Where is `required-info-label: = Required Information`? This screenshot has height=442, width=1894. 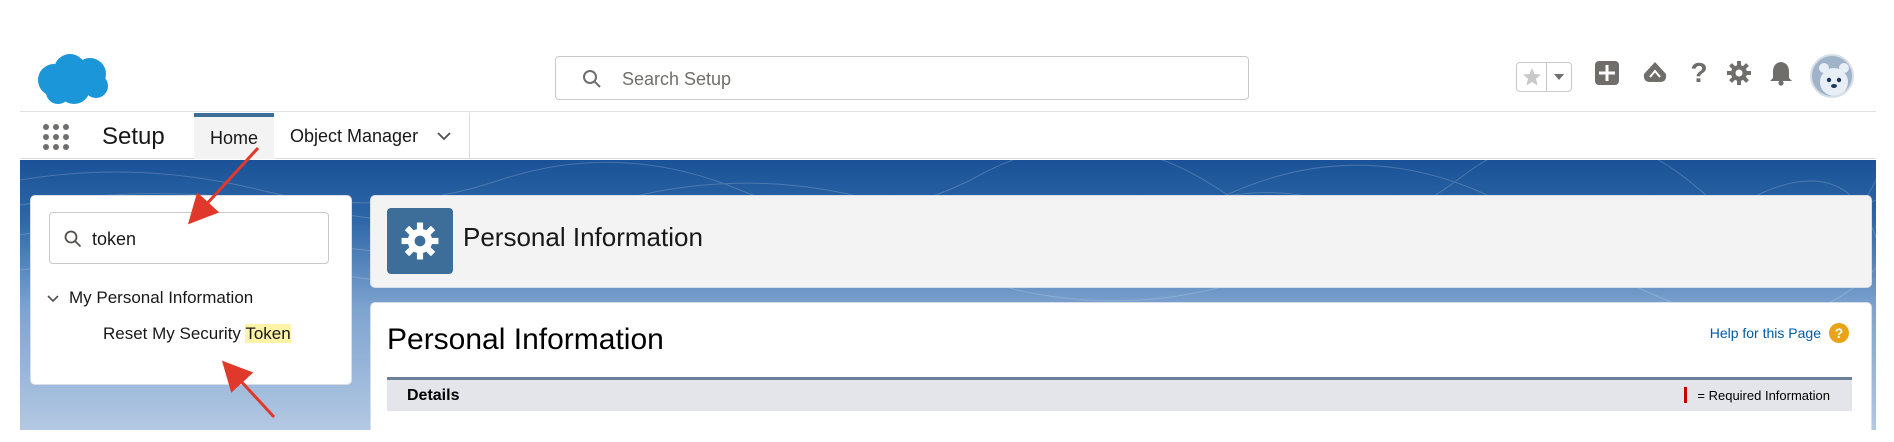 required-info-label: = Required Information is located at coordinates (1763, 395).